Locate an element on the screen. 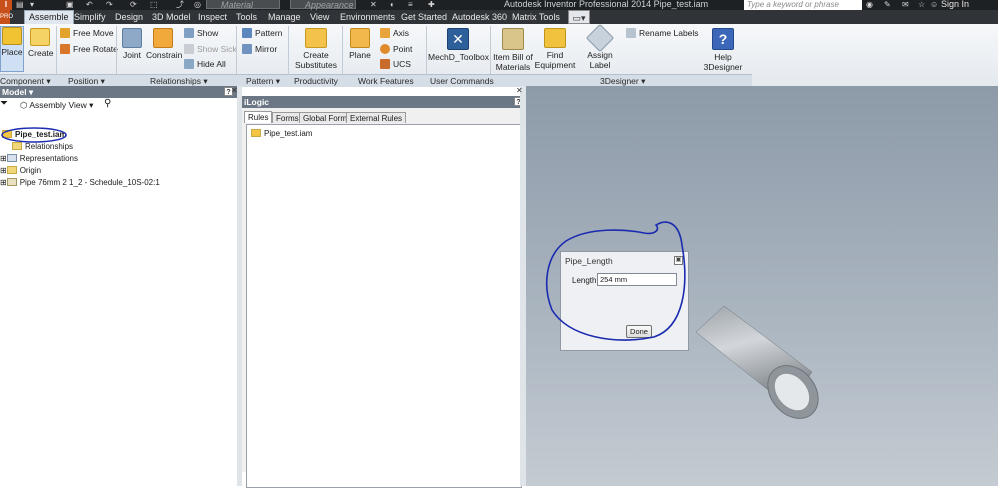 This screenshot has height=496, width=998. show-label: Show is located at coordinates (208, 33).